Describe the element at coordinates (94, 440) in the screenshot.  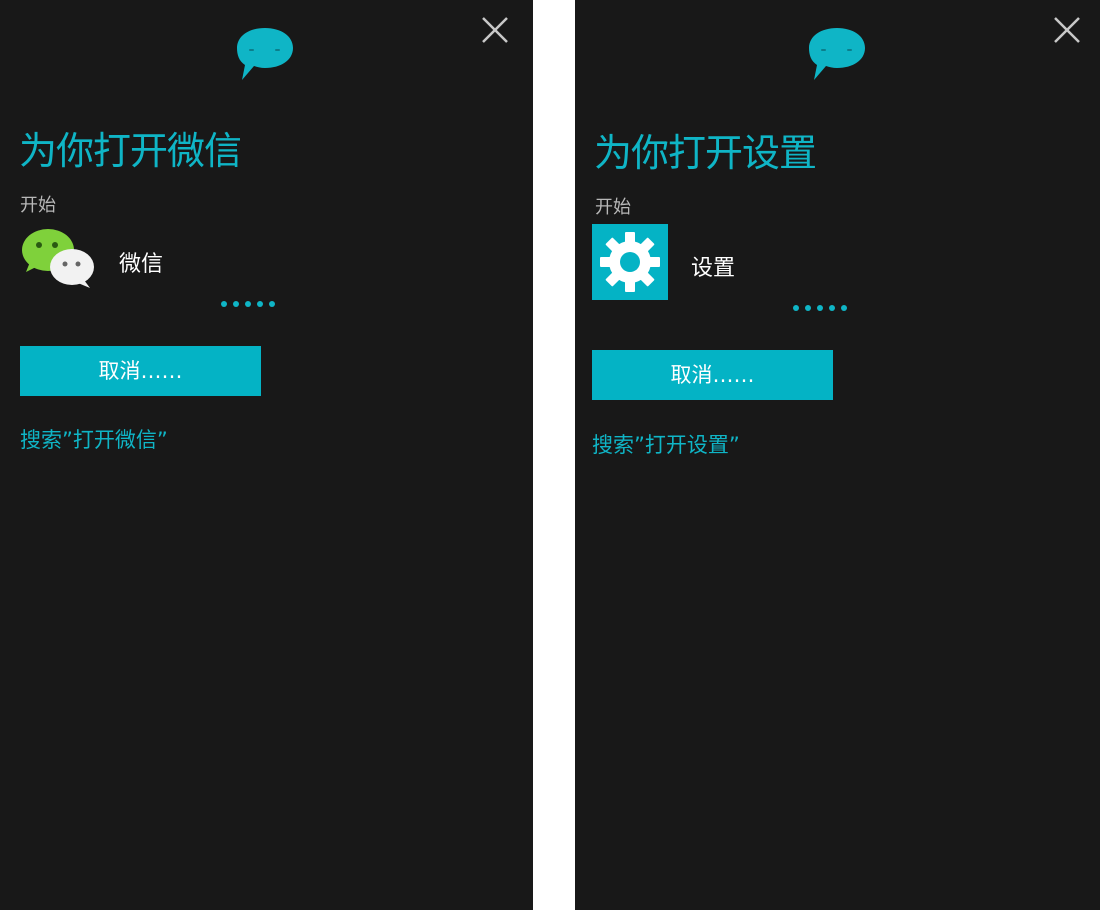
I see `search-web-link: 搜索”打开微信”` at that location.